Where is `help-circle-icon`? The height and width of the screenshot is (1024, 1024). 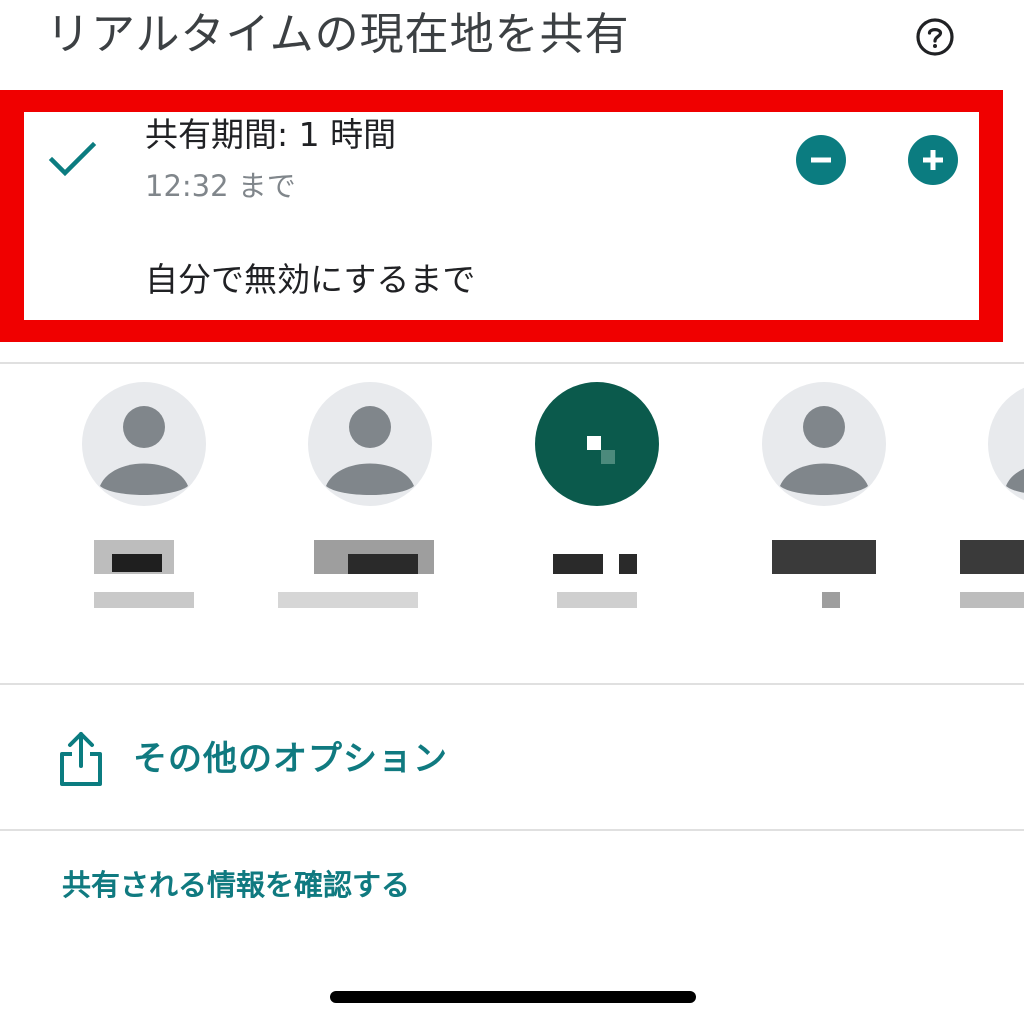
help-circle-icon is located at coordinates (935, 37).